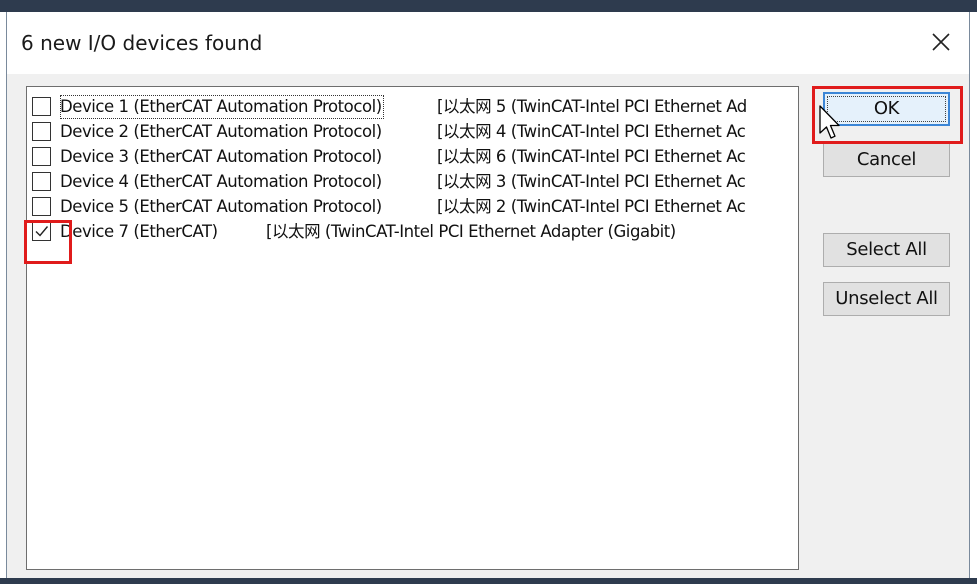 Image resolution: width=977 pixels, height=584 pixels. Describe the element at coordinates (488, 6) in the screenshot. I see `window-top-edge` at that location.